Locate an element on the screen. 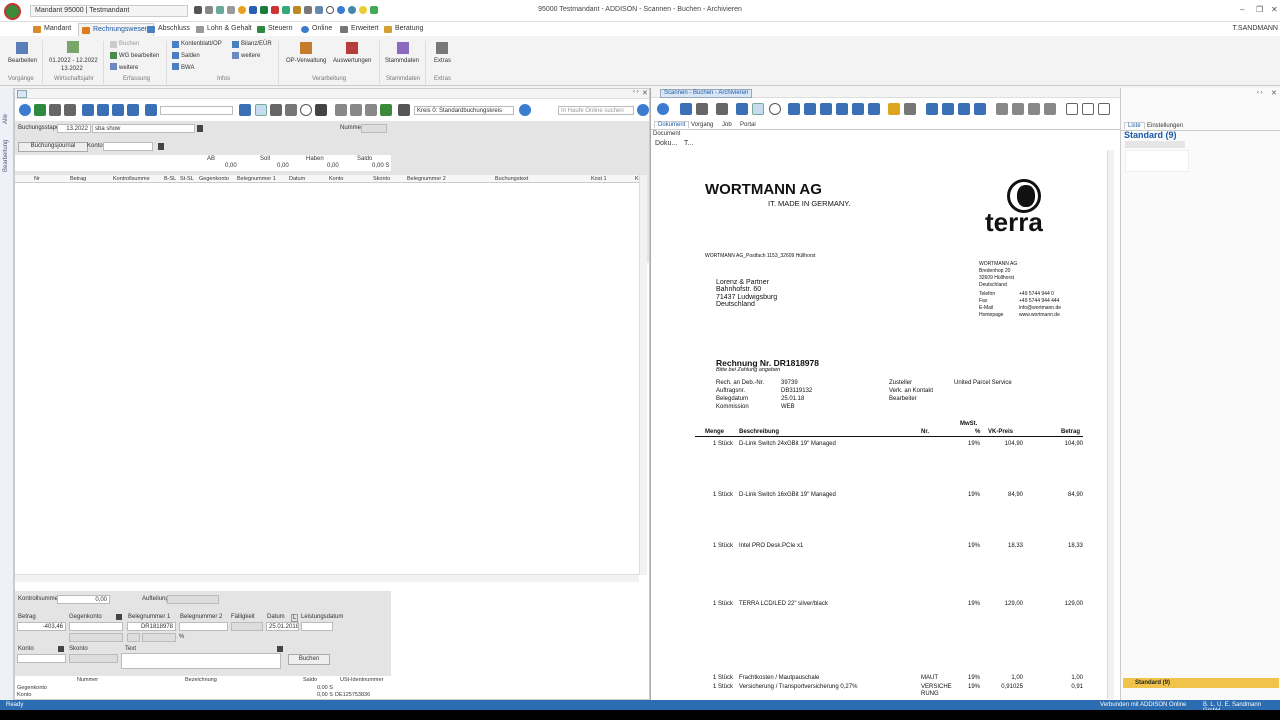 The height and width of the screenshot is (720, 1280). prev-page-icon is located at coordinates (932, 109).